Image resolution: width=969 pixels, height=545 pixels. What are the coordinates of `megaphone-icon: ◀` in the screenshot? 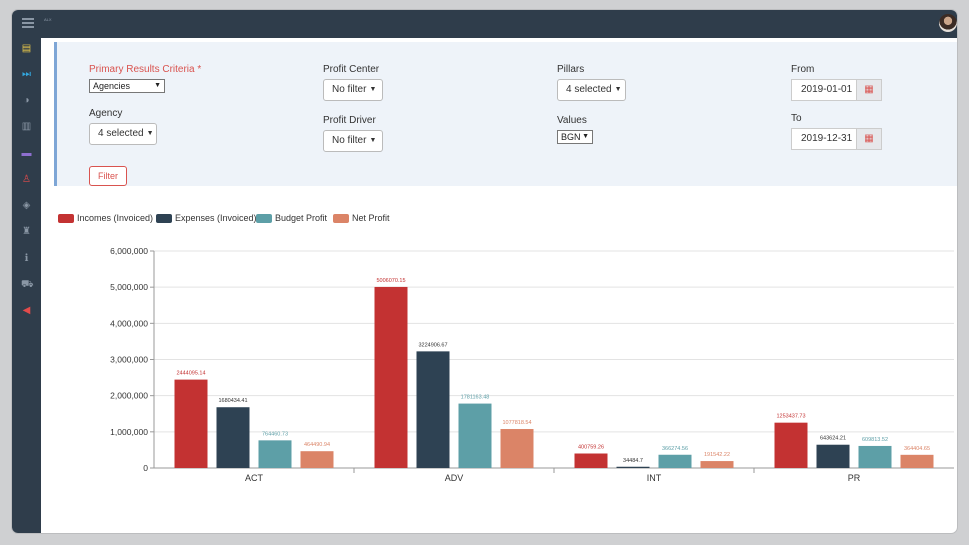 It's located at (26, 310).